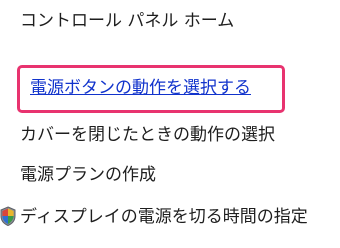 Image resolution: width=340 pixels, height=248 pixels. I want to click on shield-icon, so click(8, 216).